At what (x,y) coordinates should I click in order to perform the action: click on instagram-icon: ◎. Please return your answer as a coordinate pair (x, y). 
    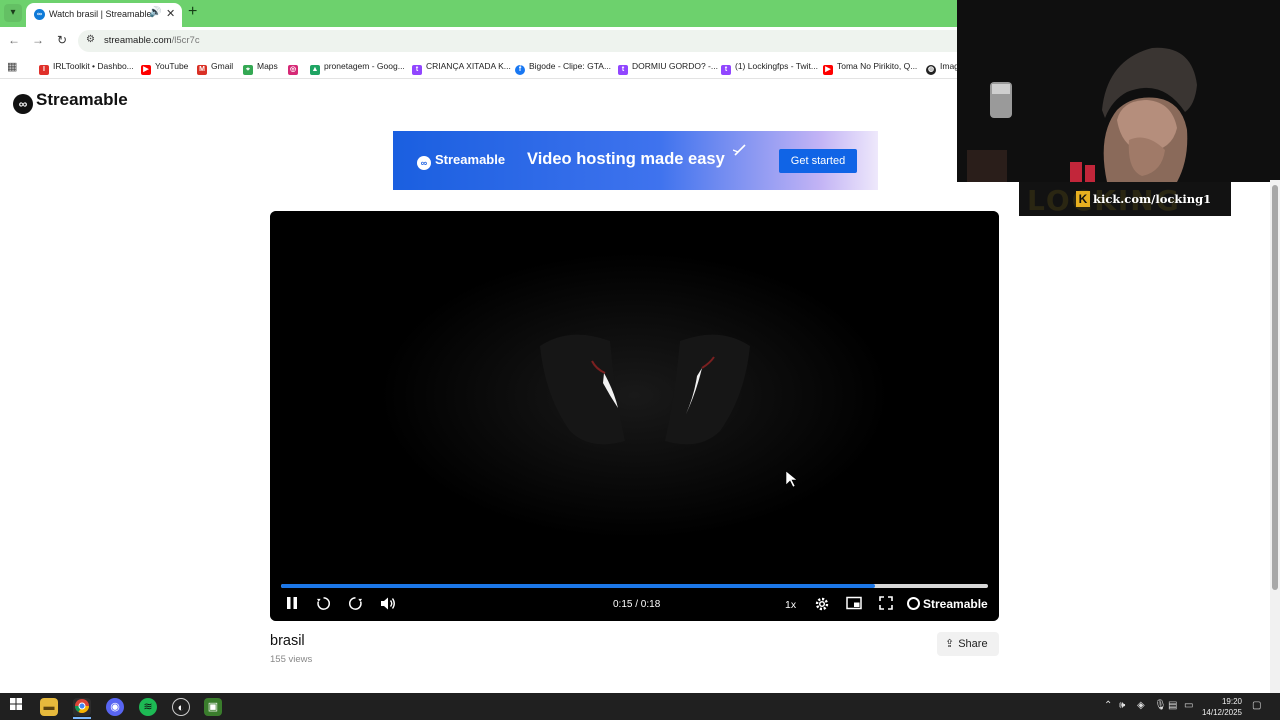
    Looking at the image, I should click on (293, 70).